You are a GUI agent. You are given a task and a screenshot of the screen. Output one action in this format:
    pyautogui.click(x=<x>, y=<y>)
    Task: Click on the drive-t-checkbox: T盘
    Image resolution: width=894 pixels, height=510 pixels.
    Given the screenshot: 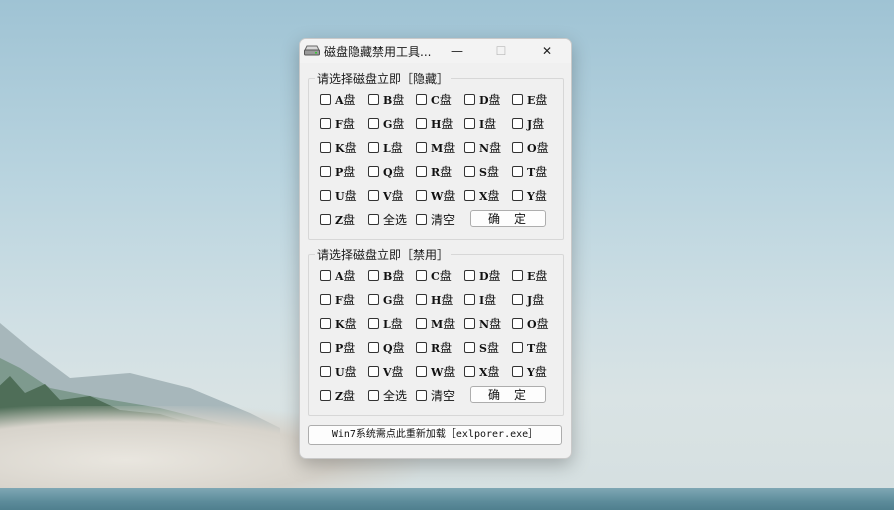 What is the action you would take?
    pyautogui.click(x=529, y=171)
    